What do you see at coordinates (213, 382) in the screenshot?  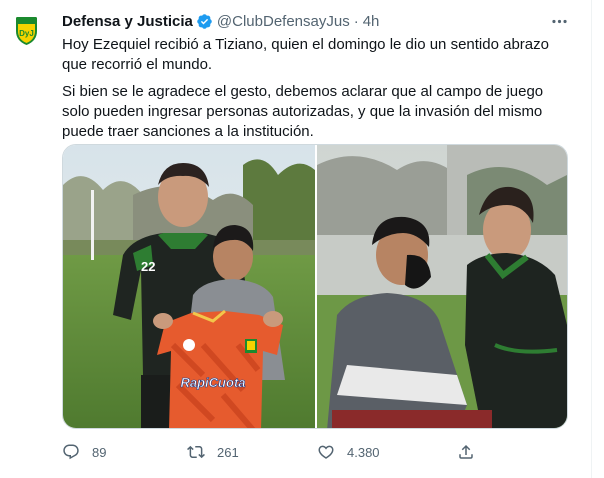 I see `shirt-sponsor: RapiCuota` at bounding box center [213, 382].